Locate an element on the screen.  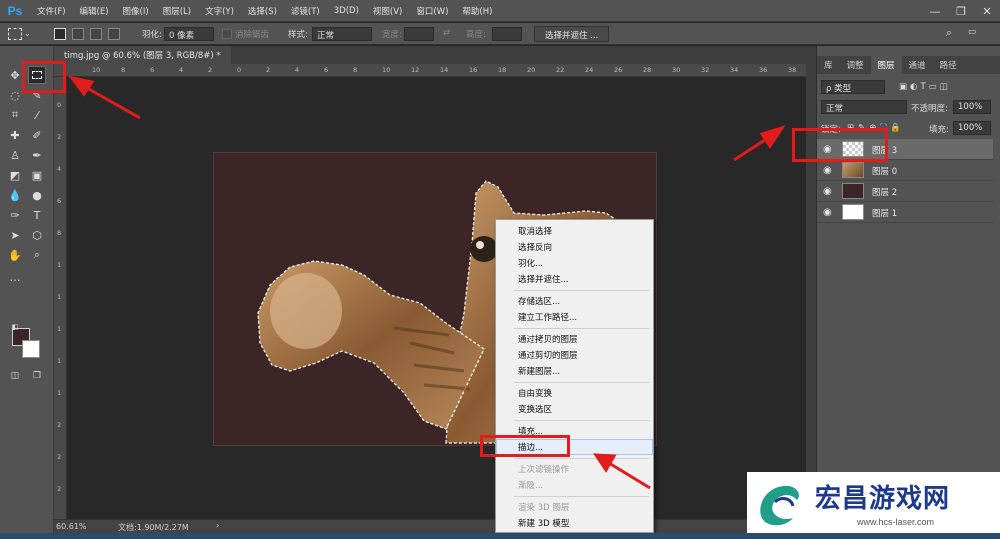
arrow-head-stroke is located at coordinates (605, 463).